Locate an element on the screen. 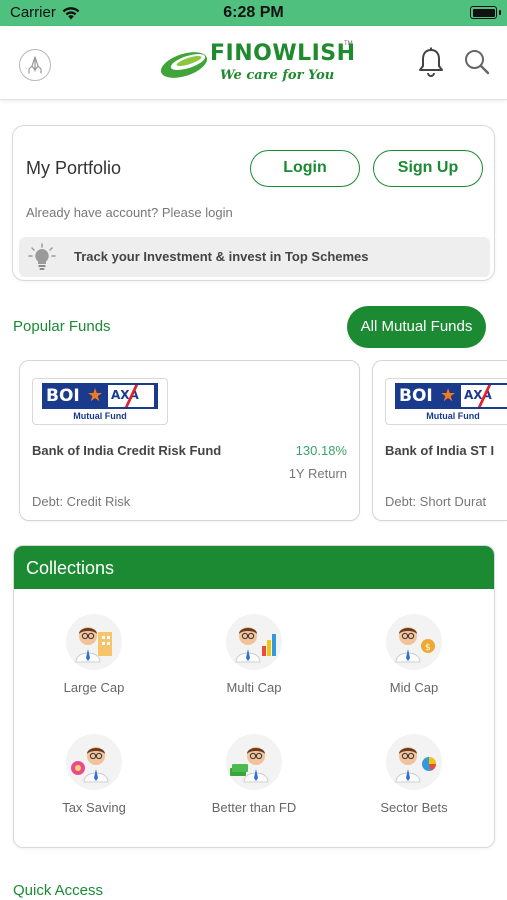 This screenshot has width=507, height=900. sector-bets-icon is located at coordinates (414, 762).